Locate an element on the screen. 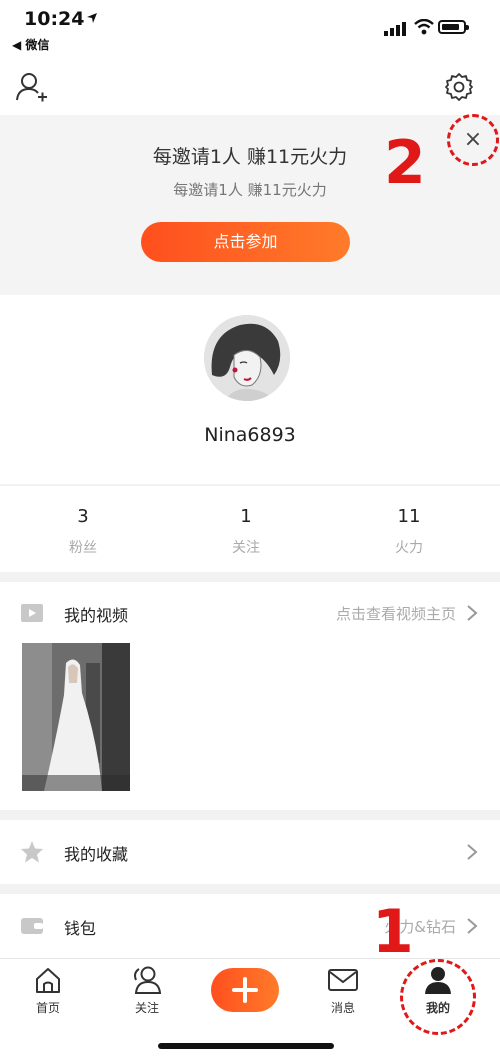  nav-messages: 消息 is located at coordinates (343, 990).